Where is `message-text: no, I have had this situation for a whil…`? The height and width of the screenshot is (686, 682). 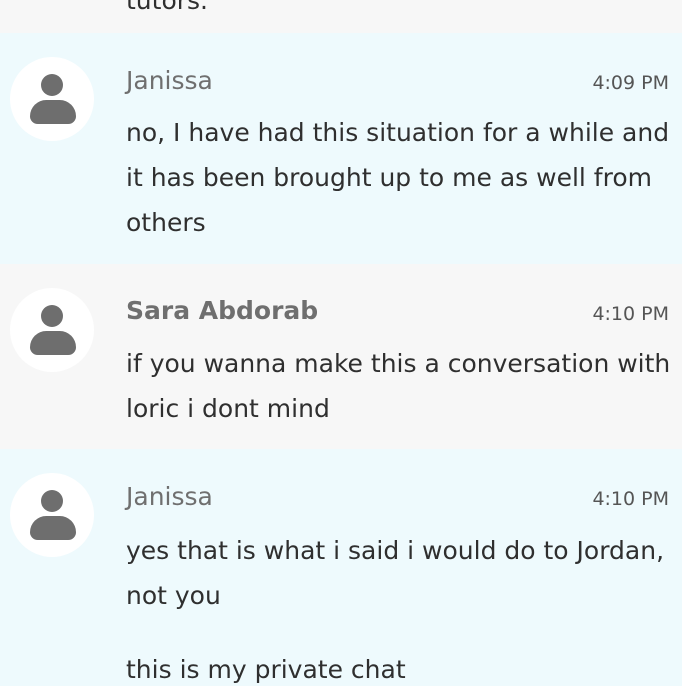
message-text: no, I have had this situation for a whil… is located at coordinates (398, 177).